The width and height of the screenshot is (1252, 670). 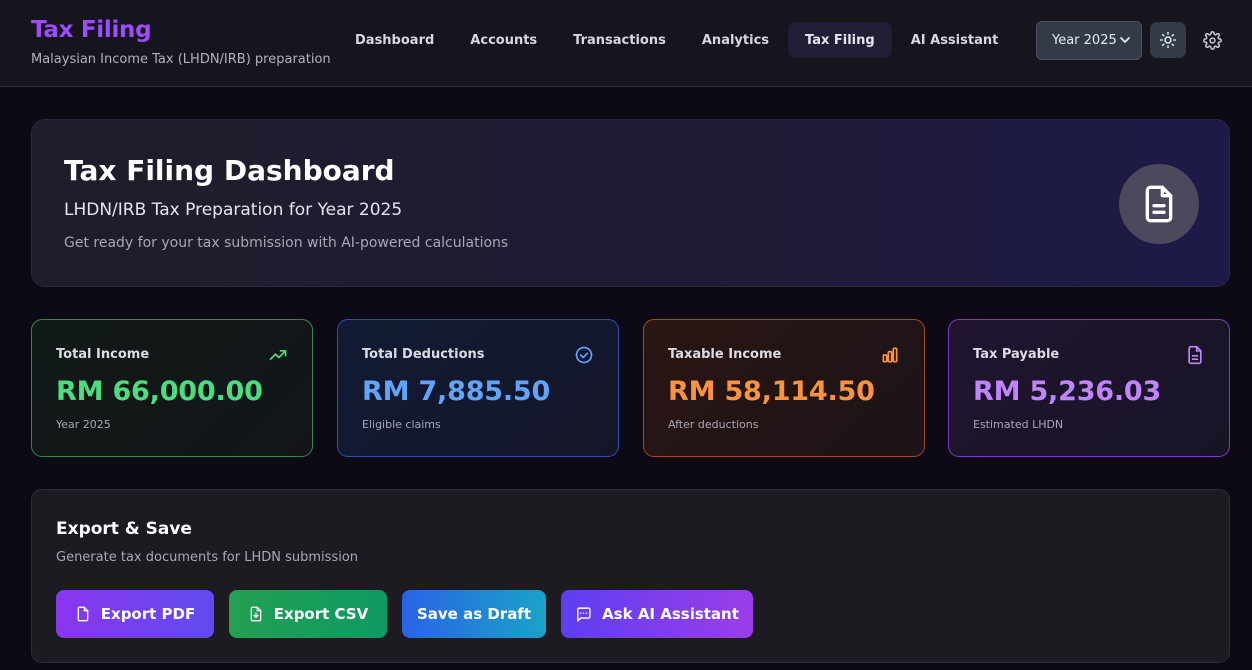 What do you see at coordinates (83, 614) in the screenshot?
I see `file-icon` at bounding box center [83, 614].